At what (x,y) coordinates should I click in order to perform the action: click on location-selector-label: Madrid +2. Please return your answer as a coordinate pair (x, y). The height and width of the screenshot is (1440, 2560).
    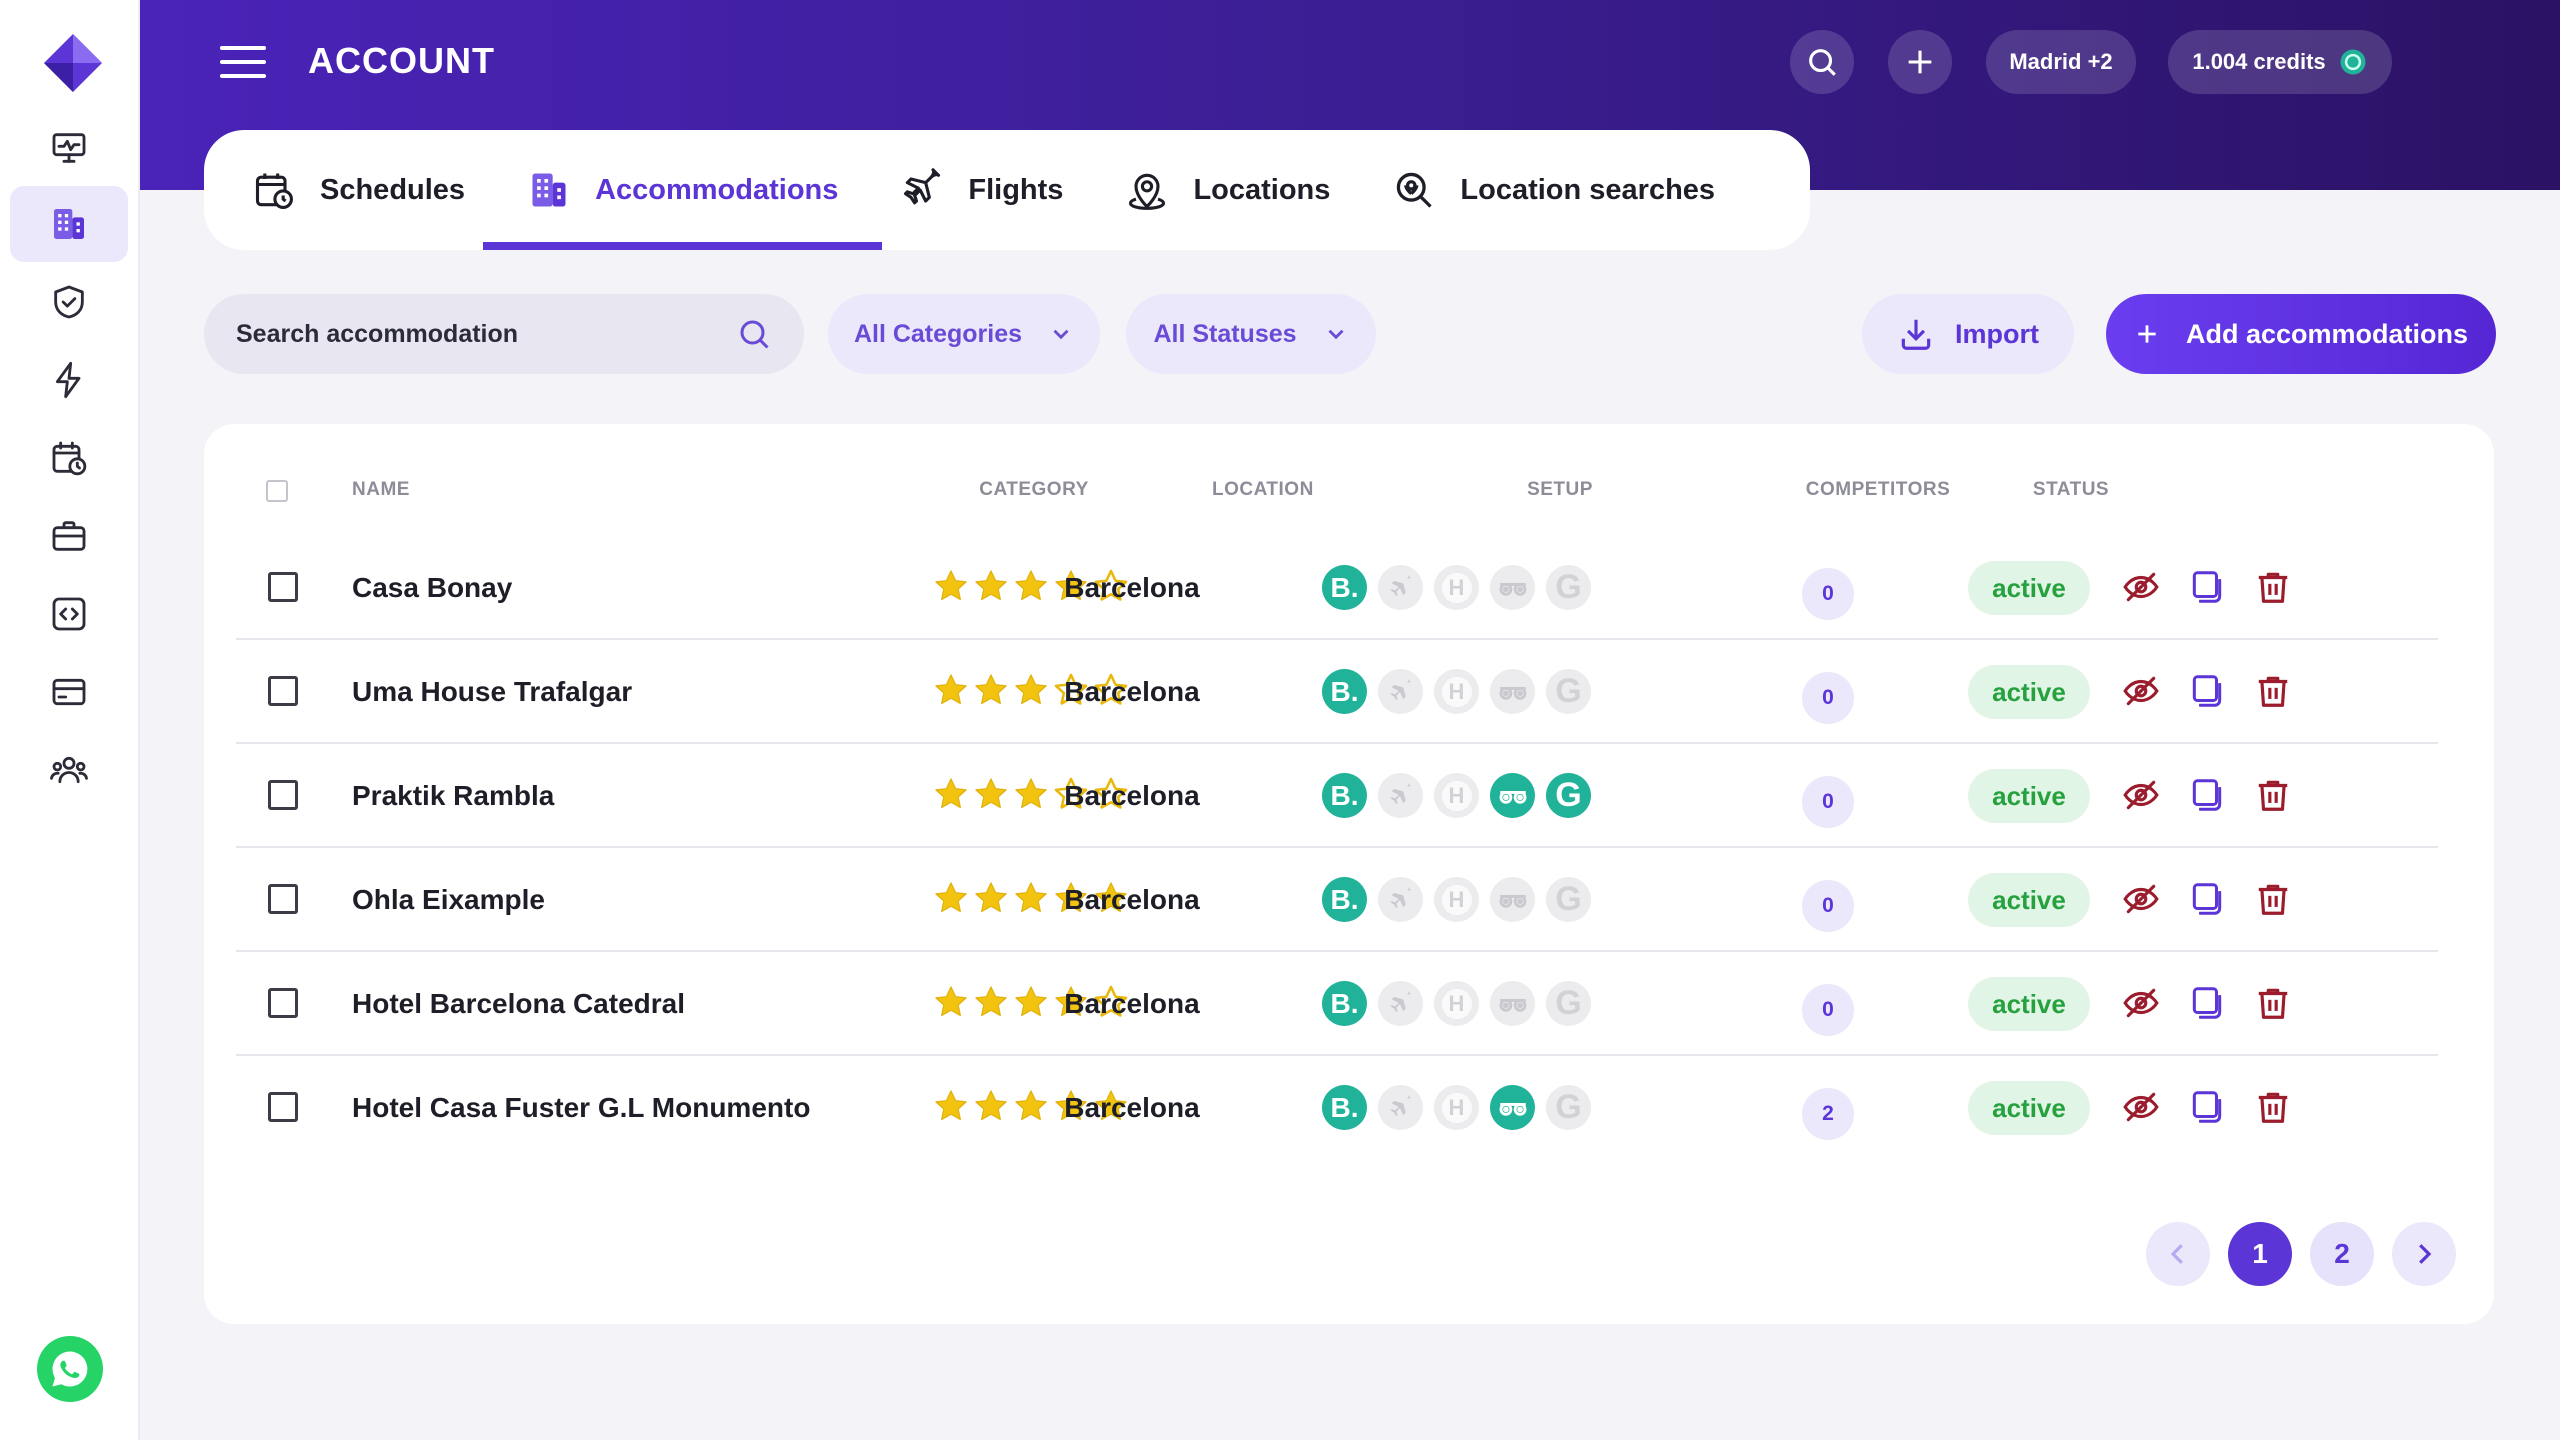
    Looking at the image, I should click on (2061, 61).